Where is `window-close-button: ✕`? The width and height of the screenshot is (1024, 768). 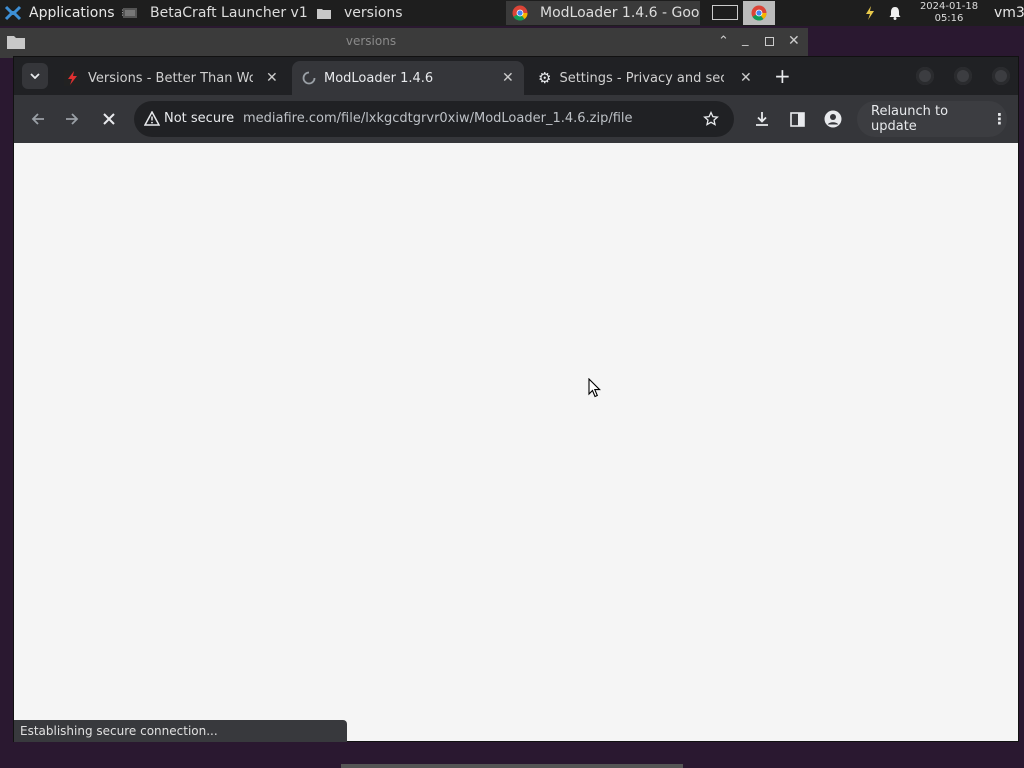
window-close-button: ✕ is located at coordinates (794, 41).